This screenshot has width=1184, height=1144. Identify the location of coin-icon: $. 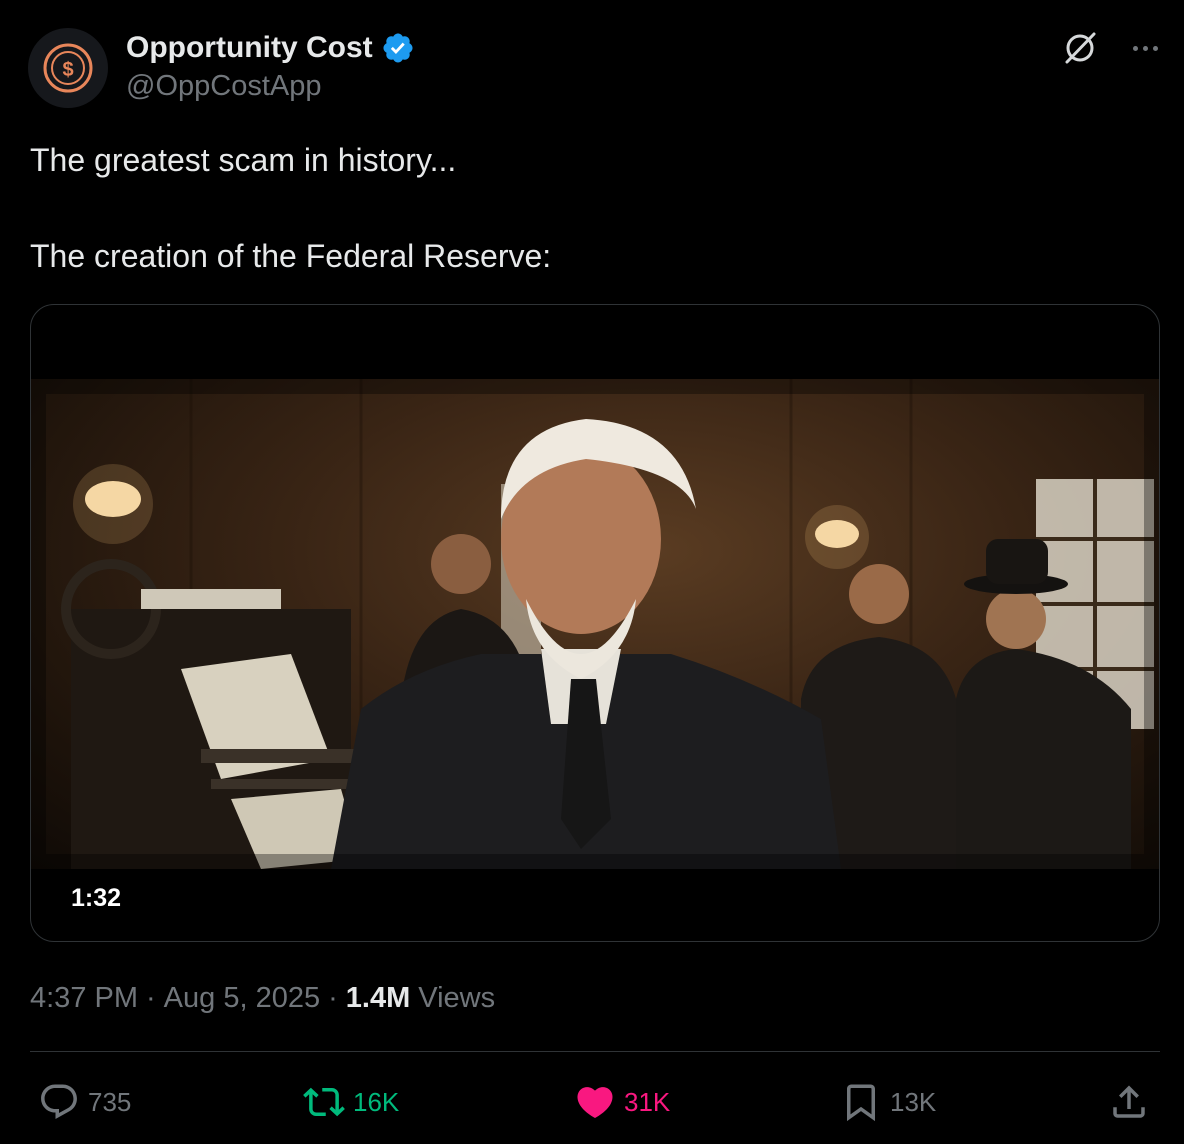
(68, 68).